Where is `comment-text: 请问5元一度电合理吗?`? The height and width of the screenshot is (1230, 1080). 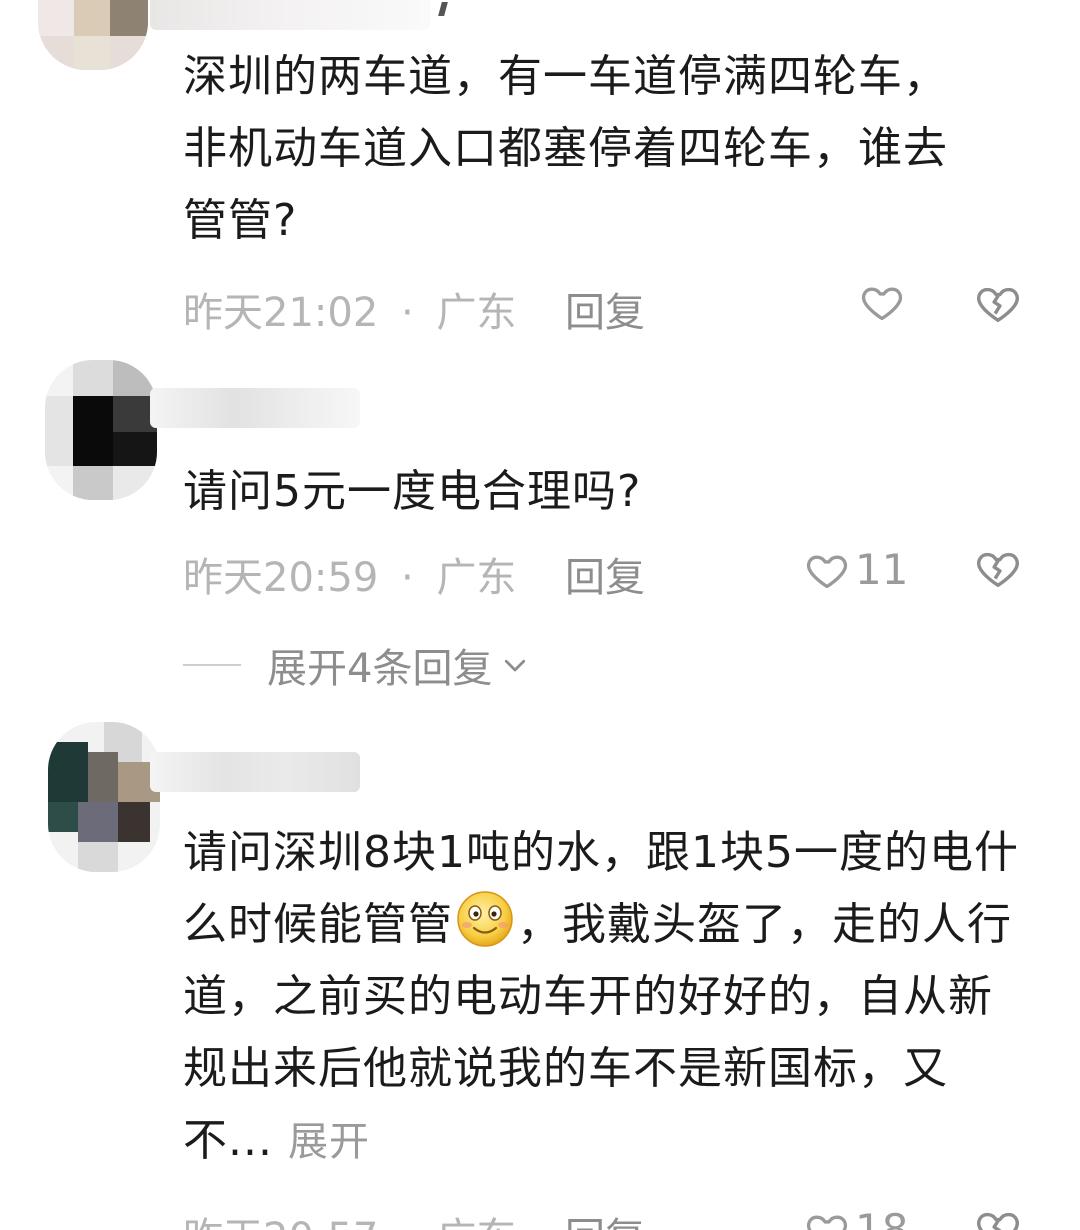 comment-text: 请问5元一度电合理吗? is located at coordinates (412, 491).